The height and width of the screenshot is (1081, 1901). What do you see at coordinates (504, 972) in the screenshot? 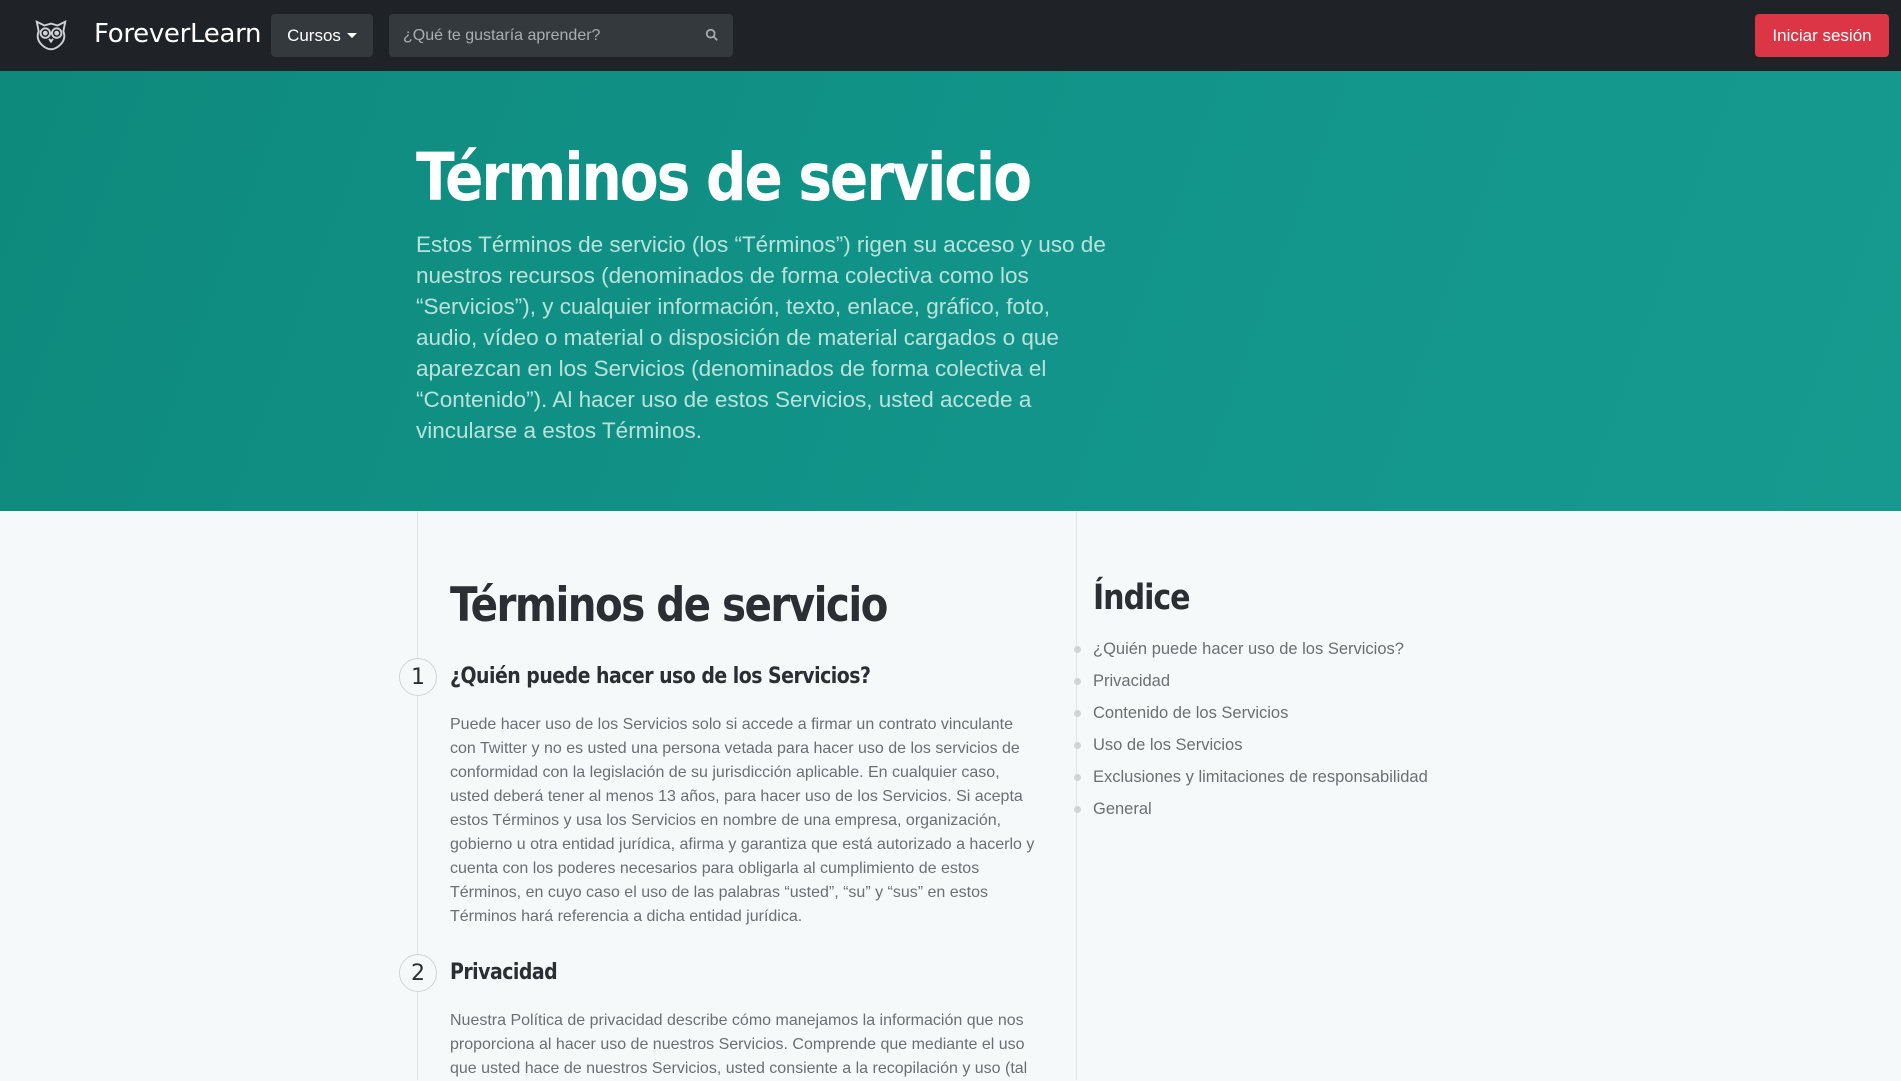
I see `section-title-2: Privacidad` at bounding box center [504, 972].